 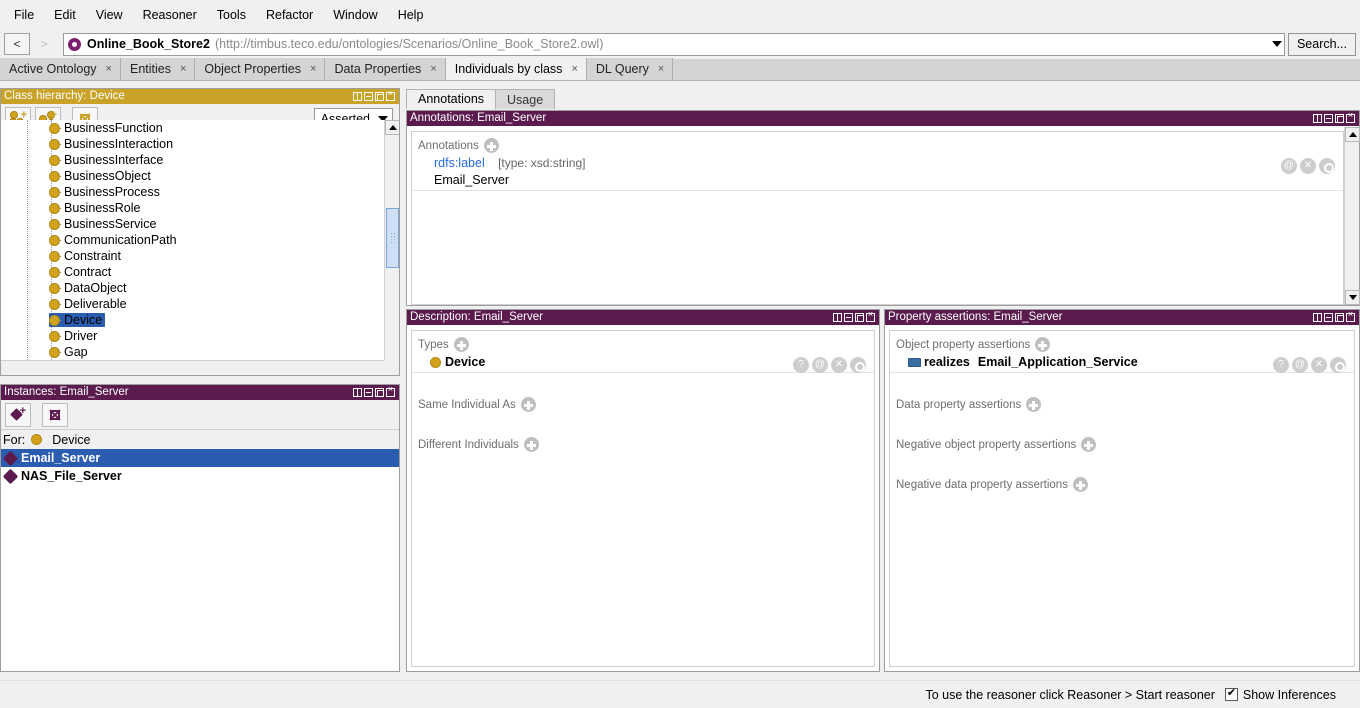 I want to click on annotation-property: rdfs:label, so click(x=459, y=163).